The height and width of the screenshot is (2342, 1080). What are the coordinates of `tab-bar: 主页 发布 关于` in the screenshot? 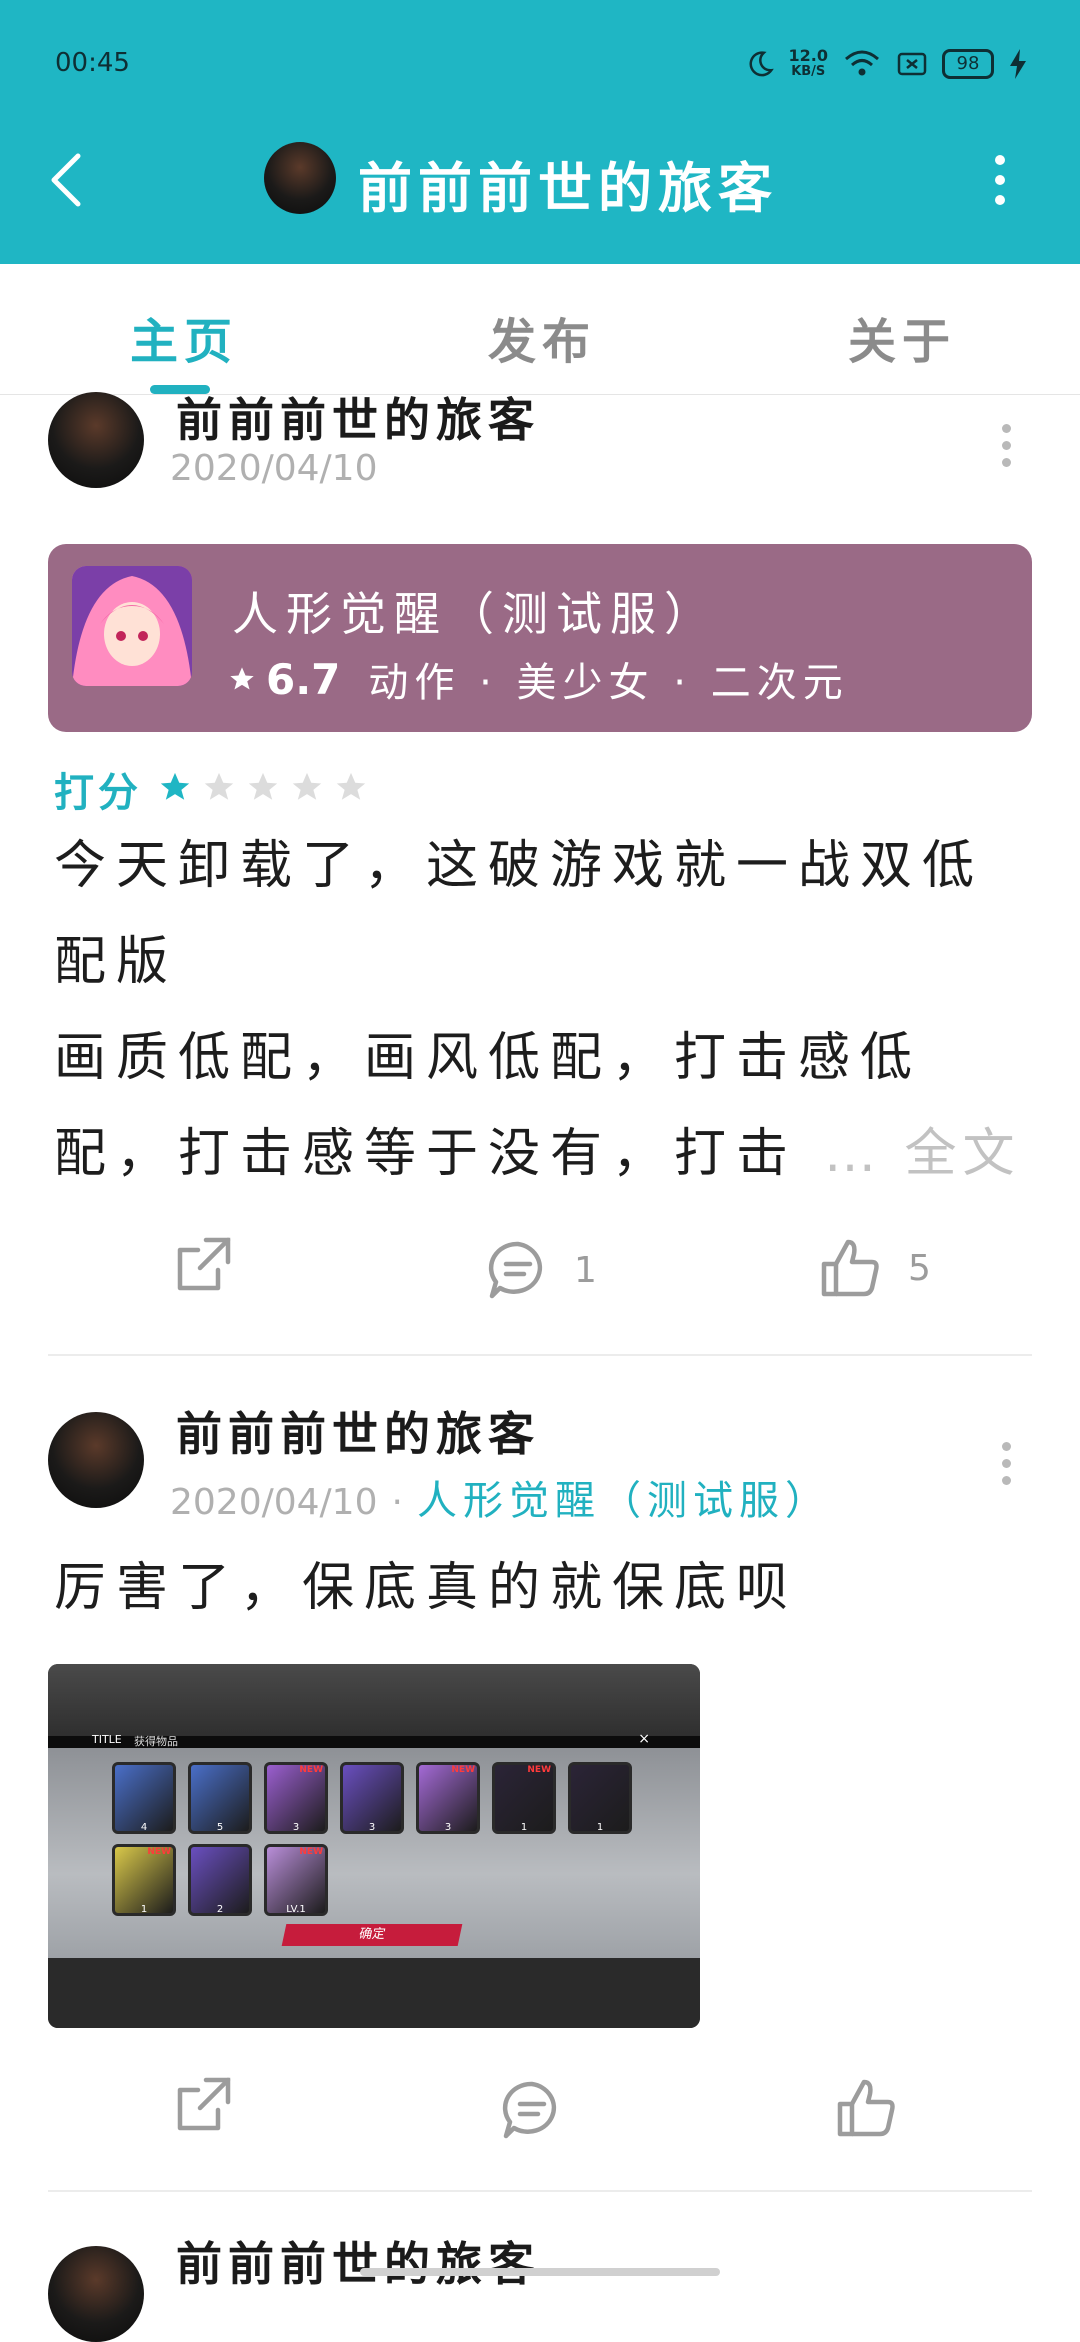 It's located at (540, 329).